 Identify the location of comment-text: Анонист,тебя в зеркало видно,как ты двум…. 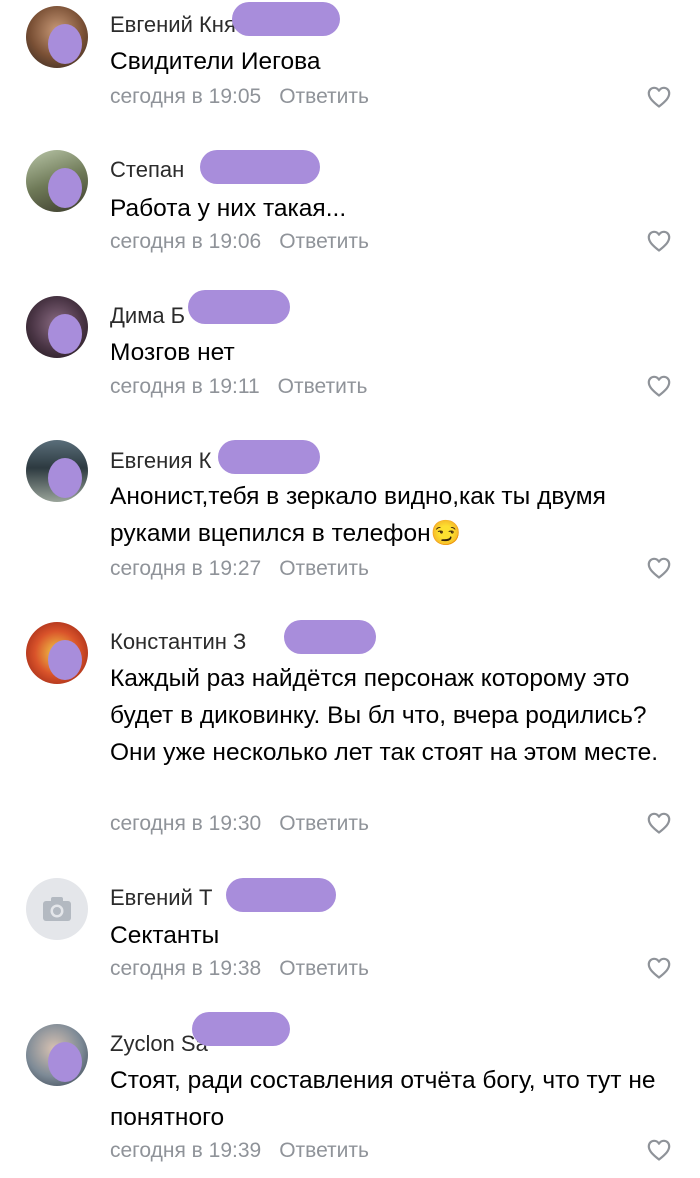
(358, 515).